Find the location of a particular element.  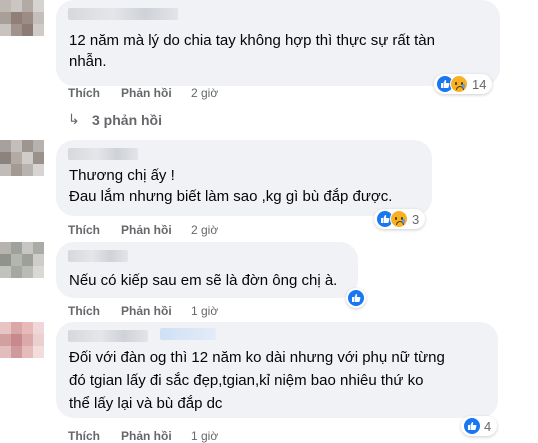

comment-text-line: nhẫn. is located at coordinates (88, 61).